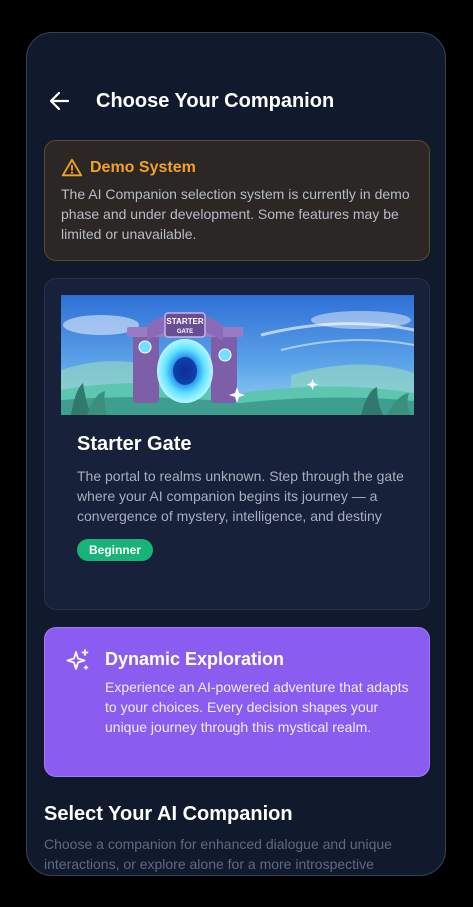 This screenshot has width=473, height=907. What do you see at coordinates (237, 355) in the screenshot?
I see `realm-image: STARTER GATE` at bounding box center [237, 355].